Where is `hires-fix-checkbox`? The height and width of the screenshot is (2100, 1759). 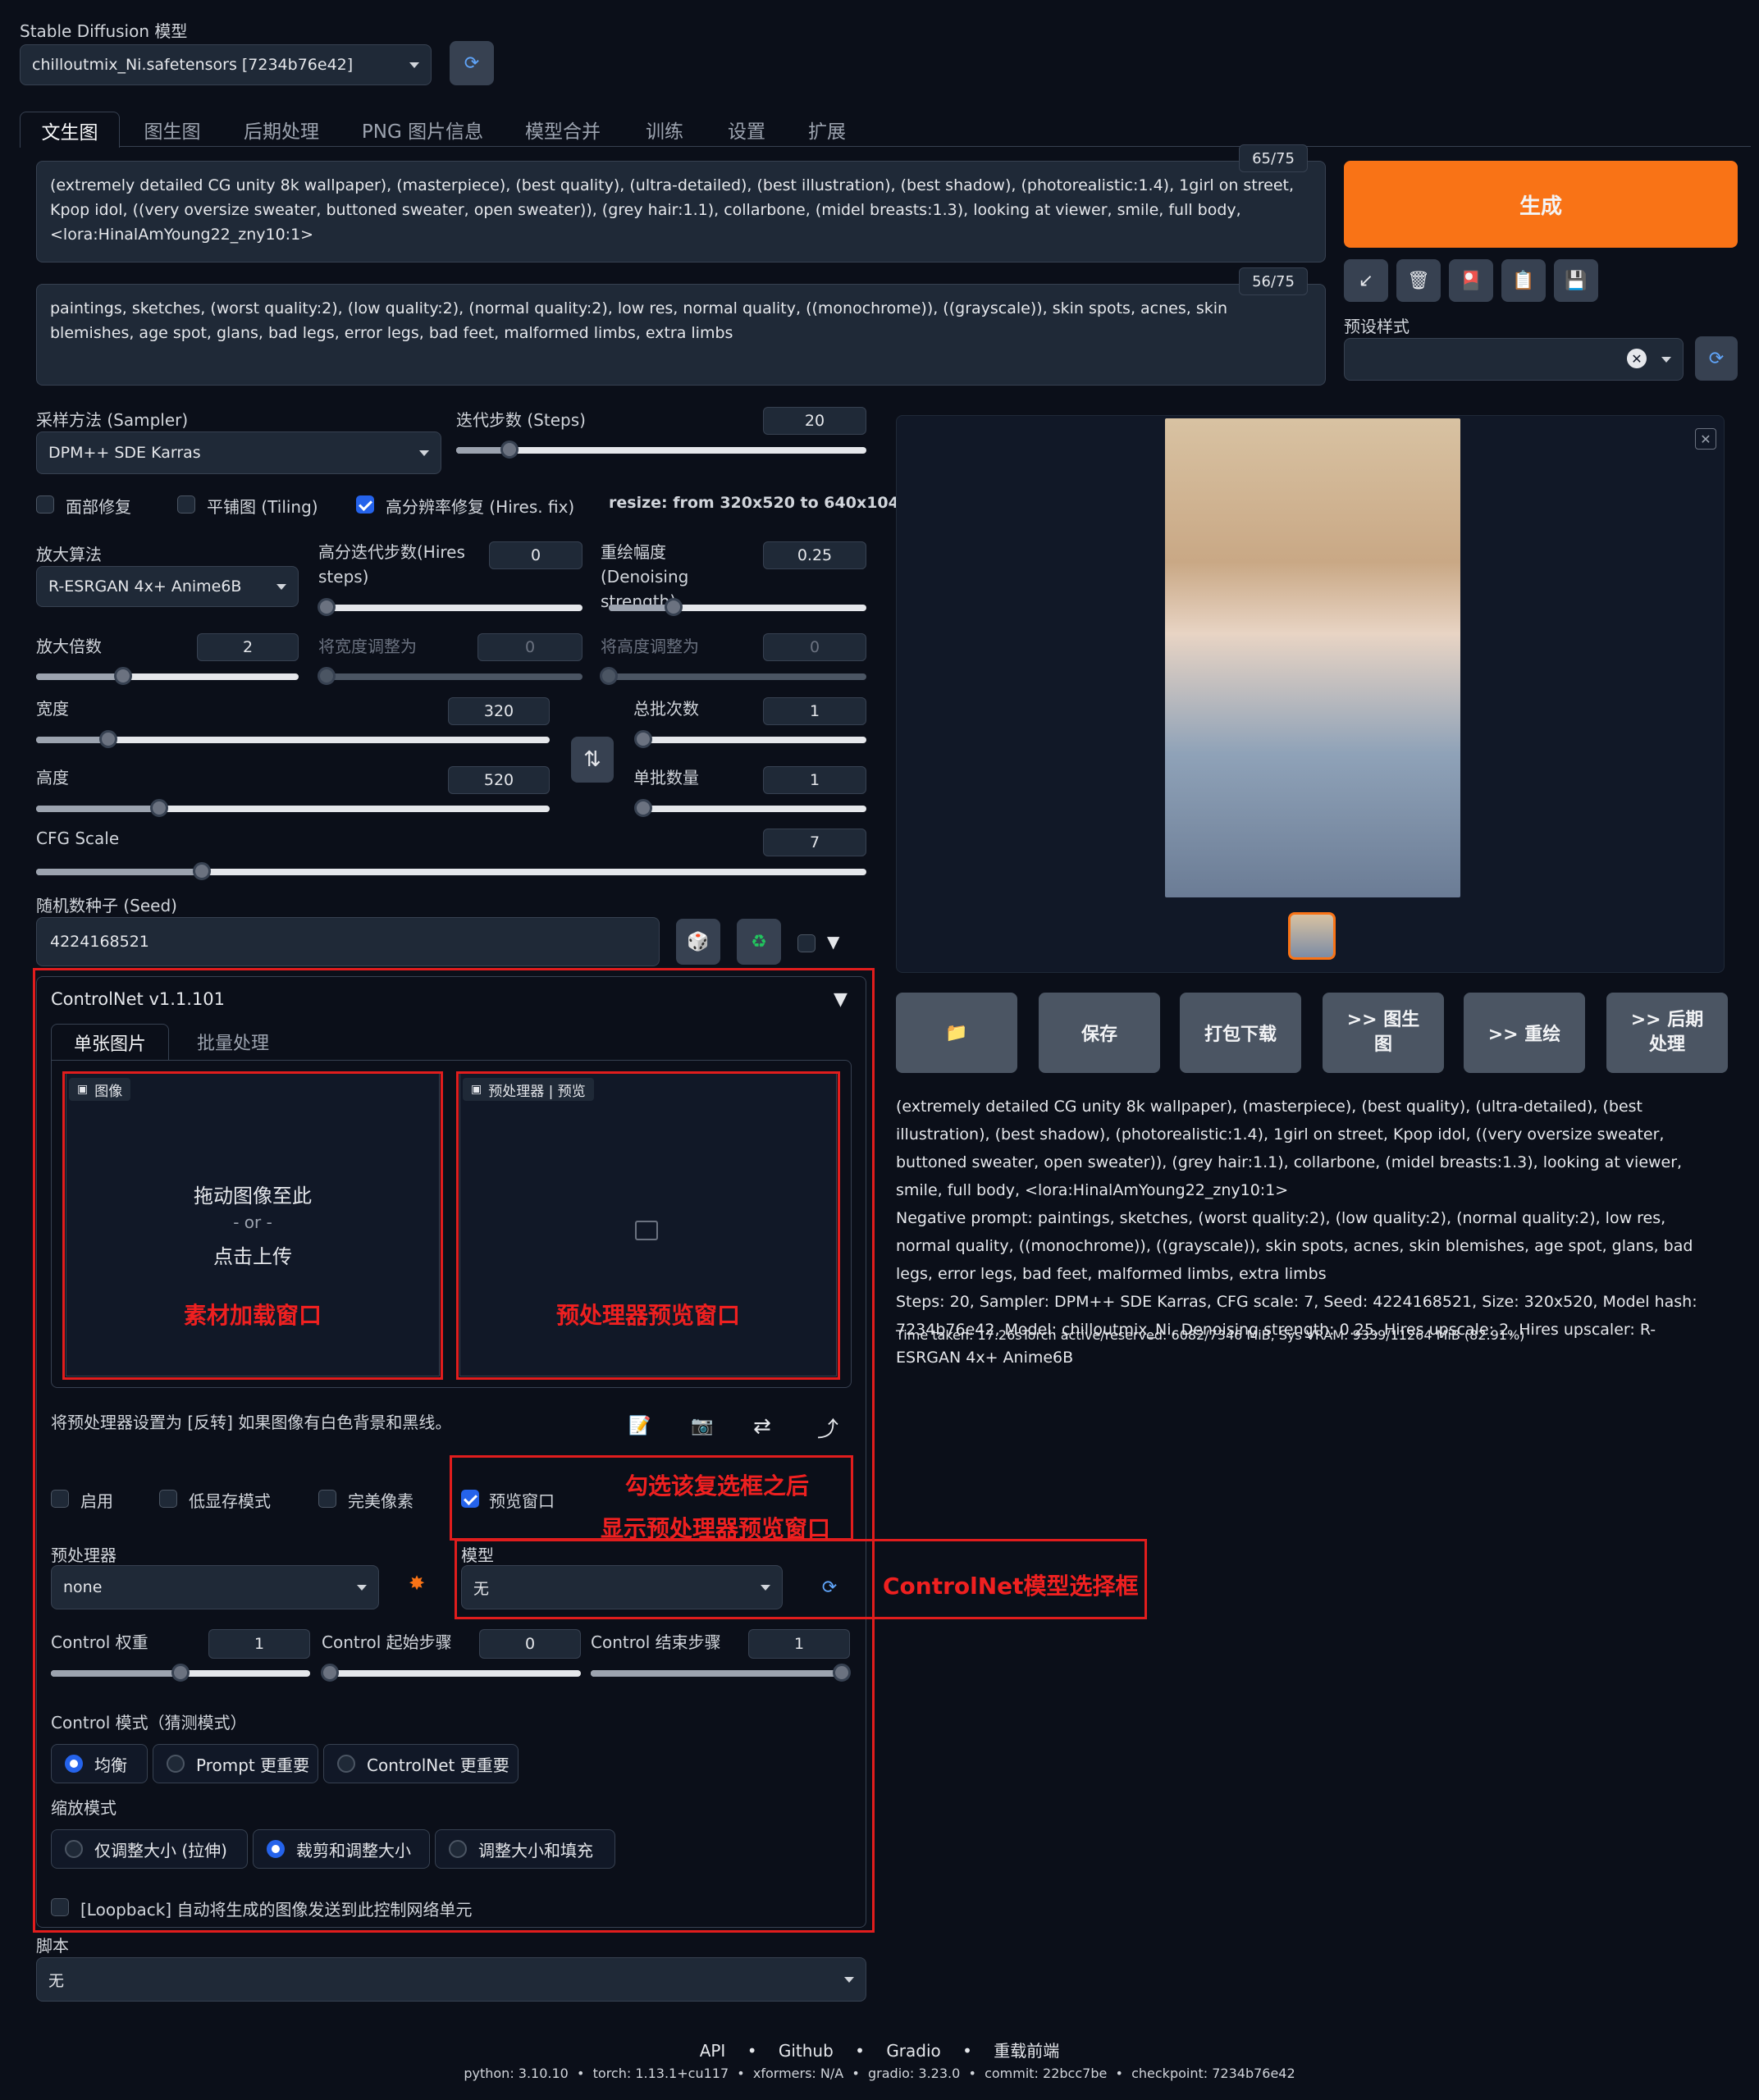
hires-fix-checkbox is located at coordinates (365, 505).